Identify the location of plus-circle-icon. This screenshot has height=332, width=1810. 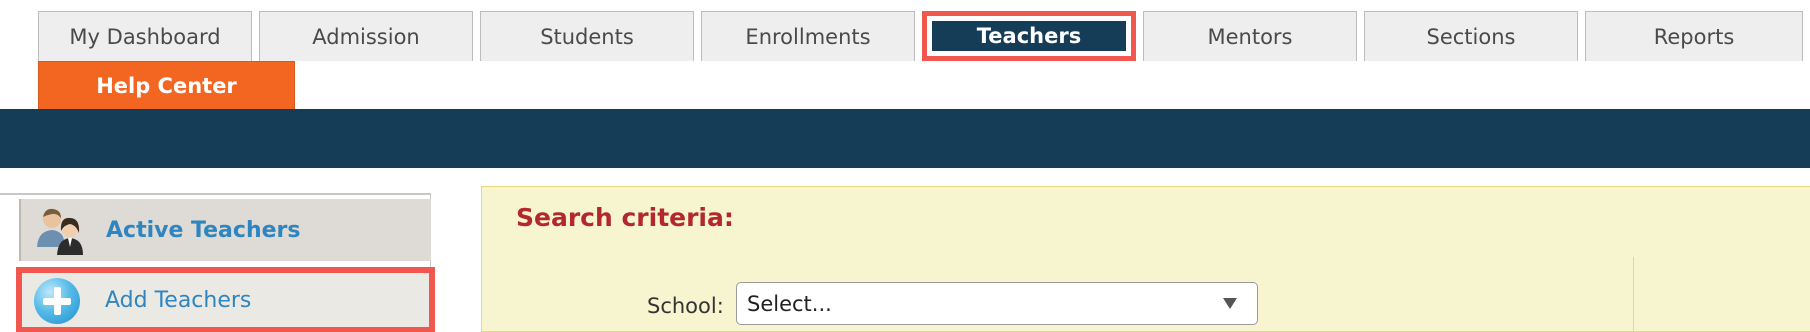
(57, 301).